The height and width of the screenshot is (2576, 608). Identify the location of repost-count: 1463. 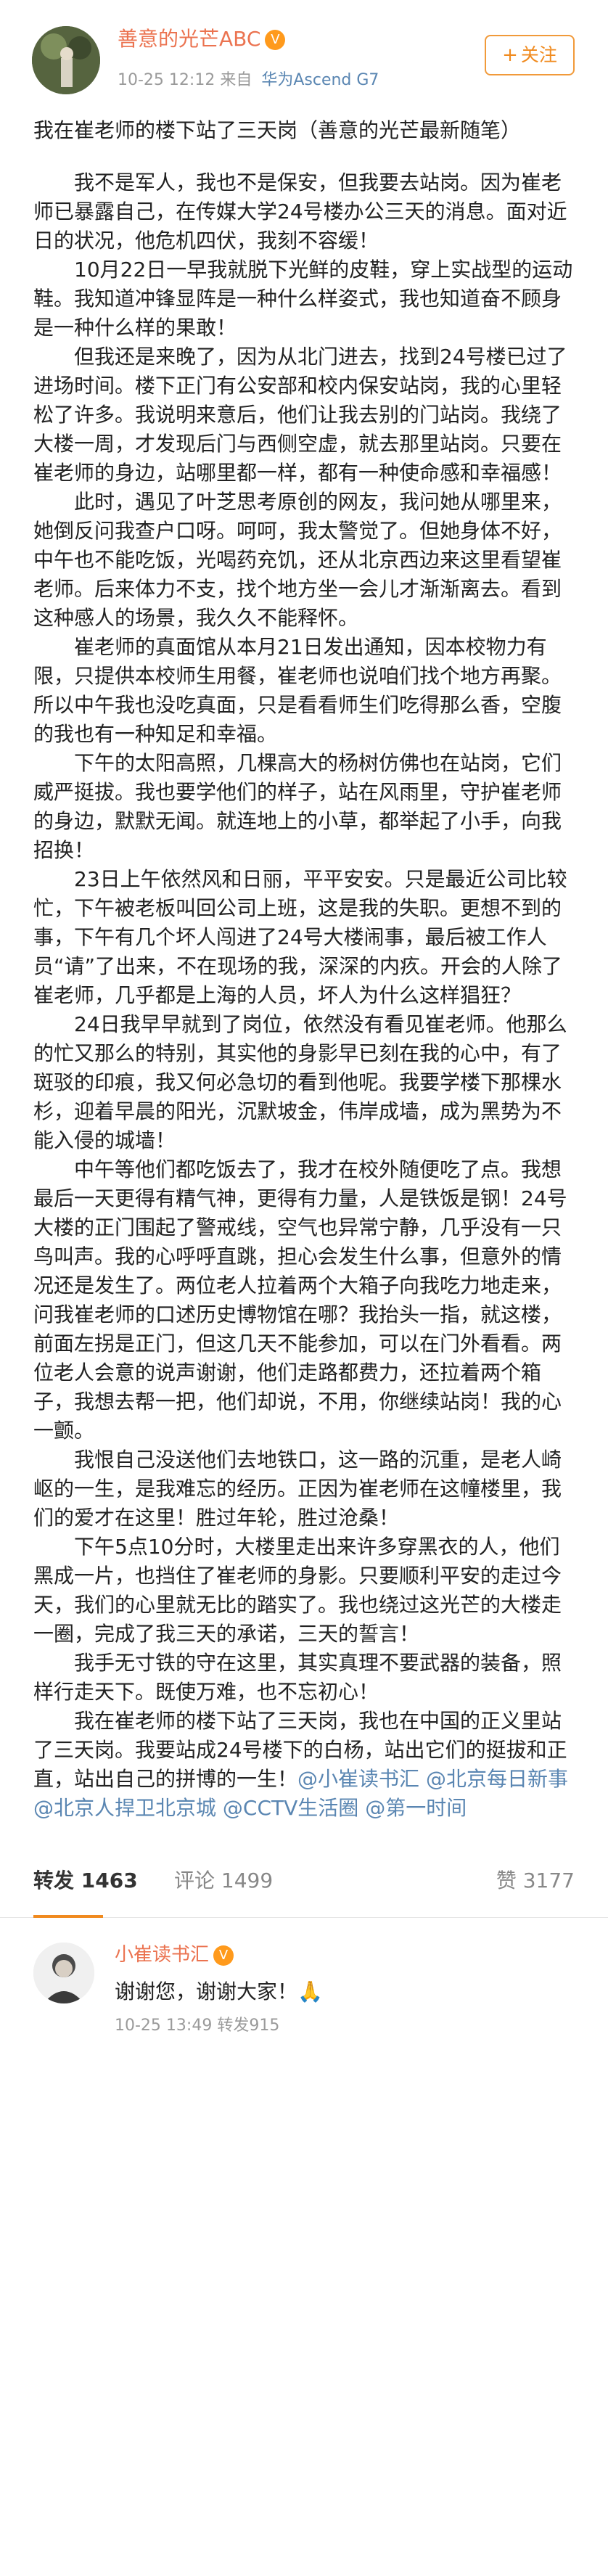
(109, 1880).